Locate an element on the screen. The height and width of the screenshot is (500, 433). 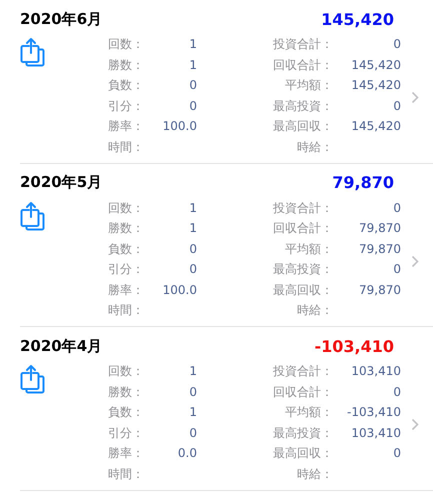
month-total: -103,410 is located at coordinates (354, 346).